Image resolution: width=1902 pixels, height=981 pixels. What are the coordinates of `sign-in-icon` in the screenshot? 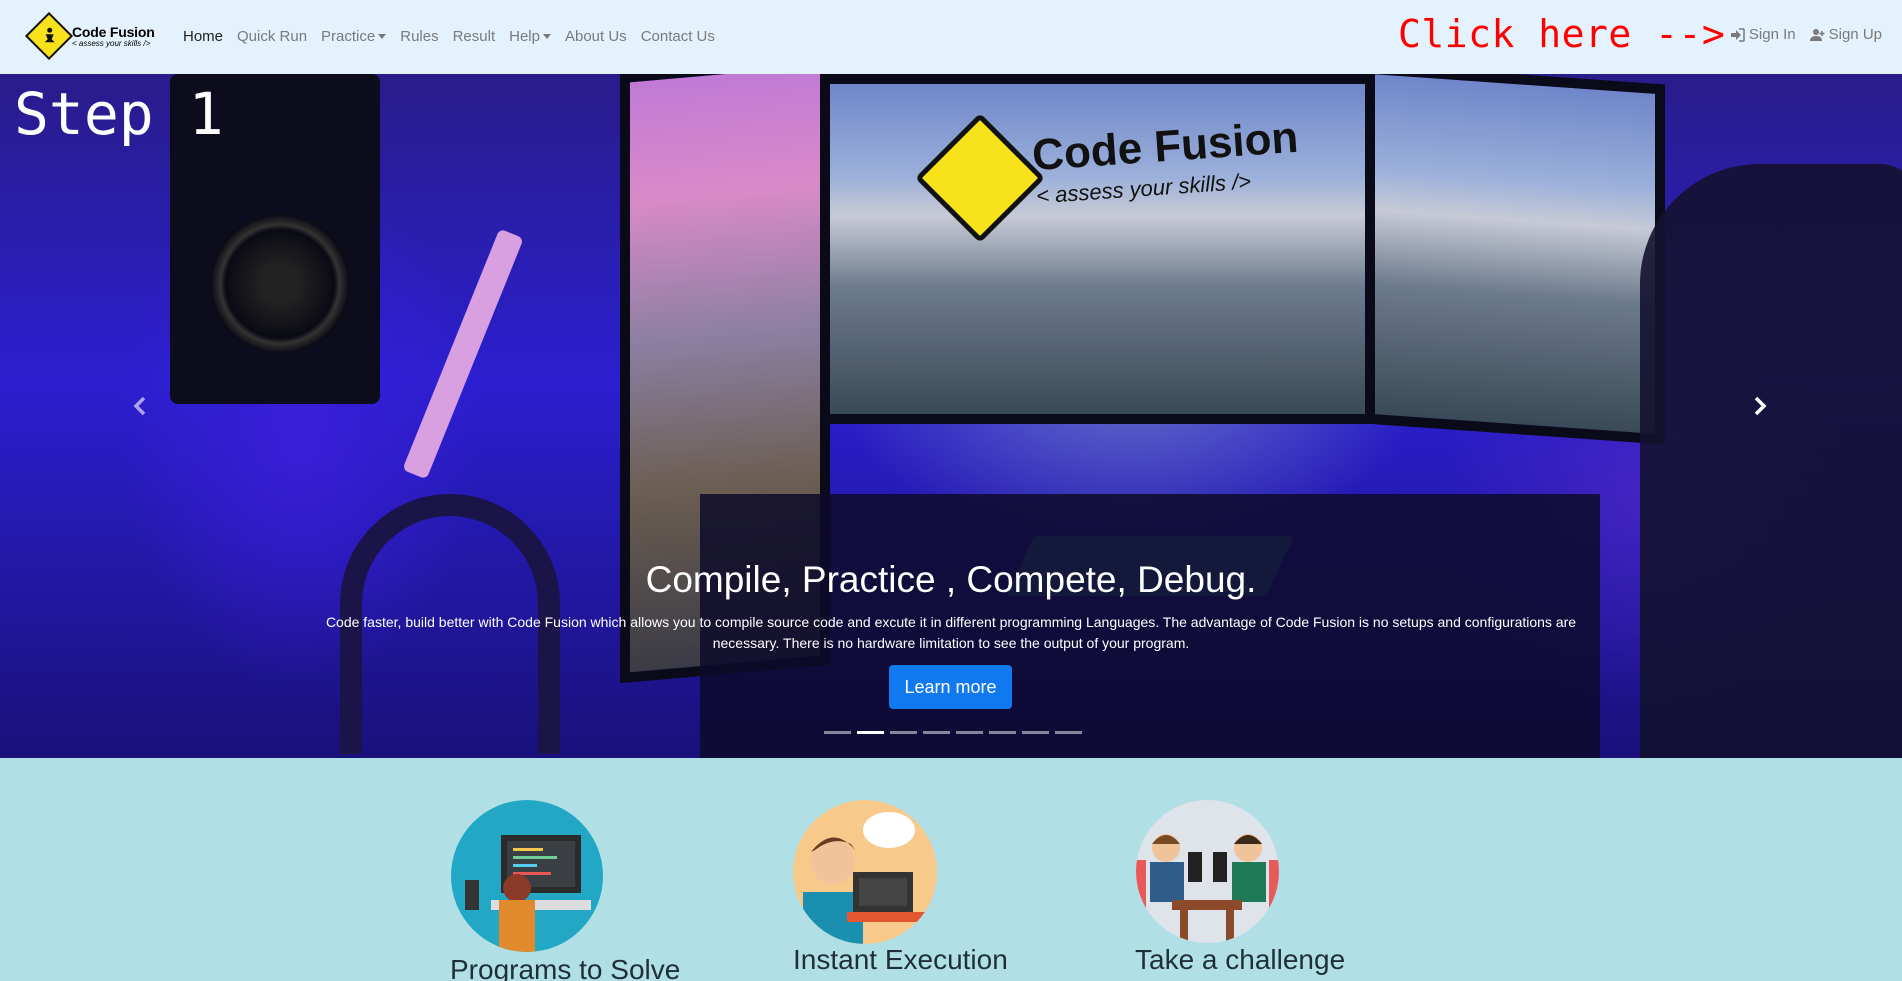 It's located at (1737, 34).